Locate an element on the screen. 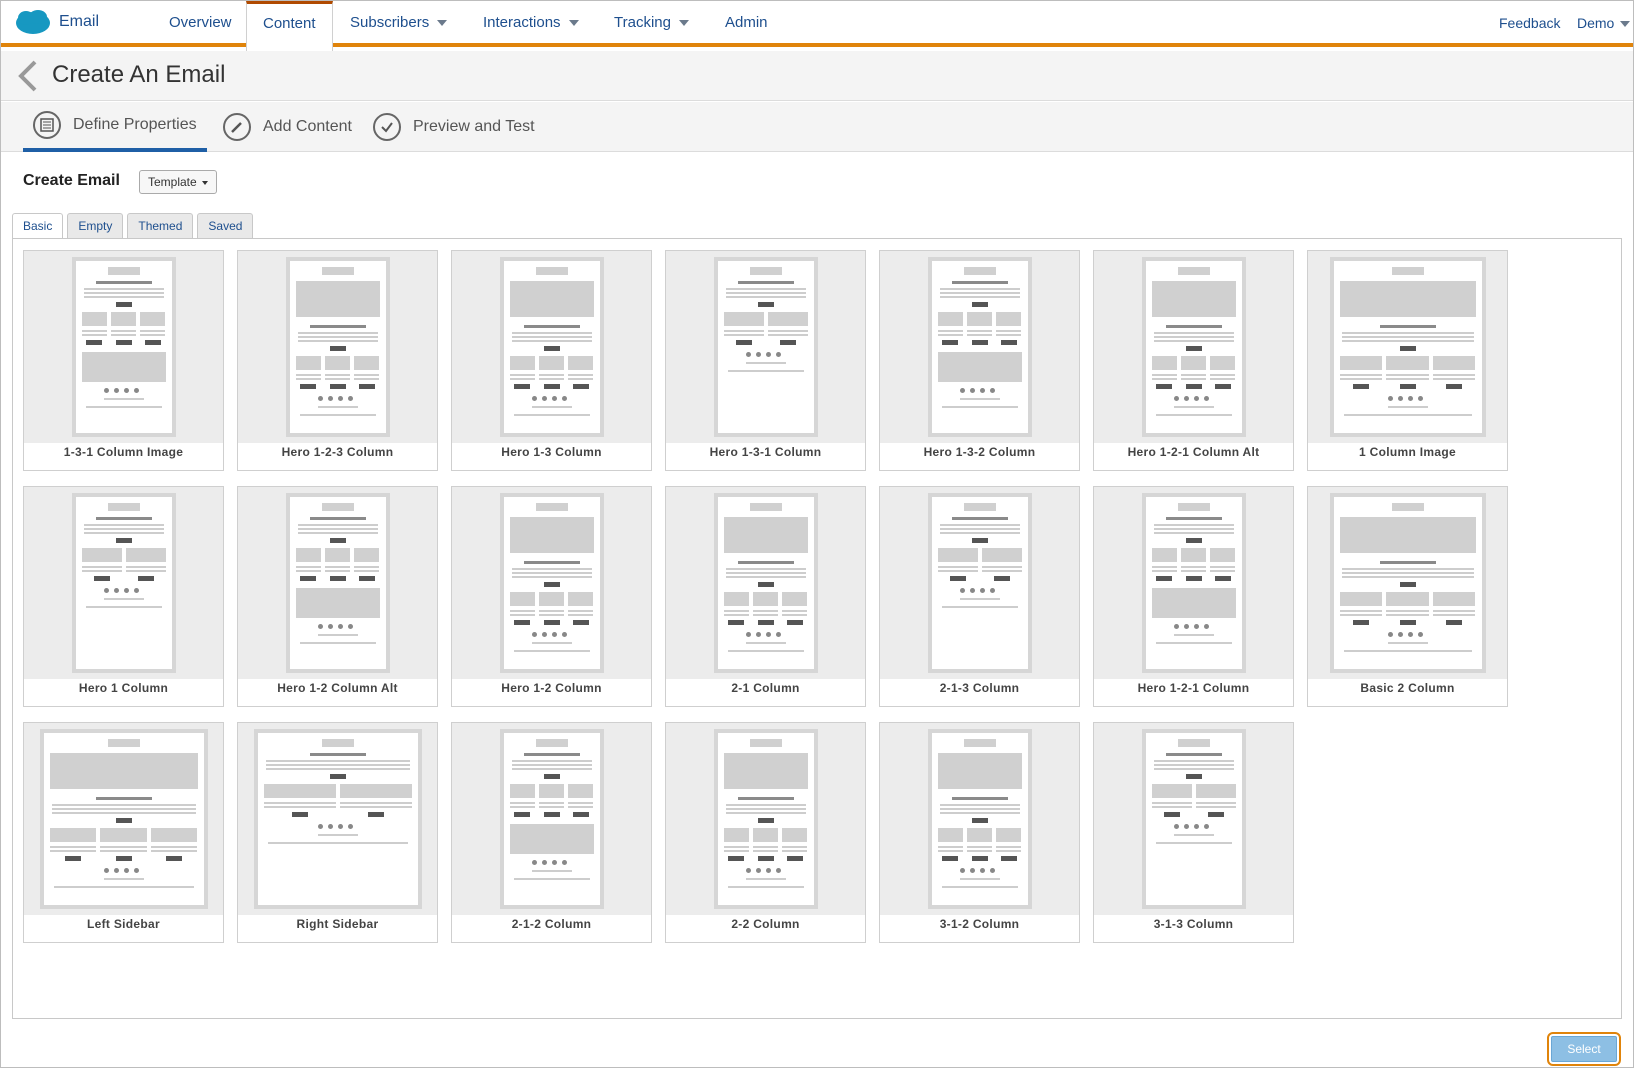 This screenshot has height=1068, width=1634. step-preview-and-test: Preview and Test is located at coordinates (454, 127).